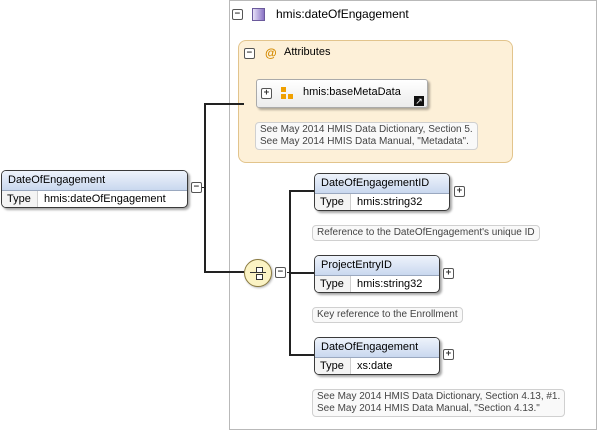 The height and width of the screenshot is (430, 597). I want to click on attribute-at-icon: @, so click(271, 53).